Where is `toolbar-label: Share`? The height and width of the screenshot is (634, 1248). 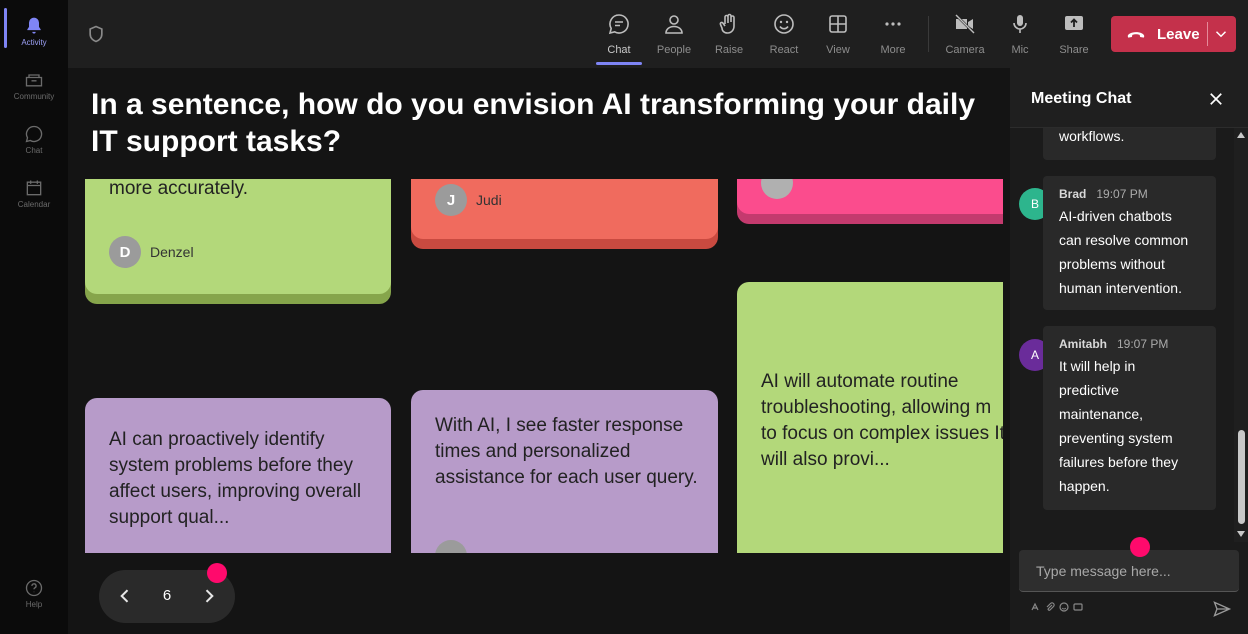
toolbar-label: Share is located at coordinates (1074, 50).